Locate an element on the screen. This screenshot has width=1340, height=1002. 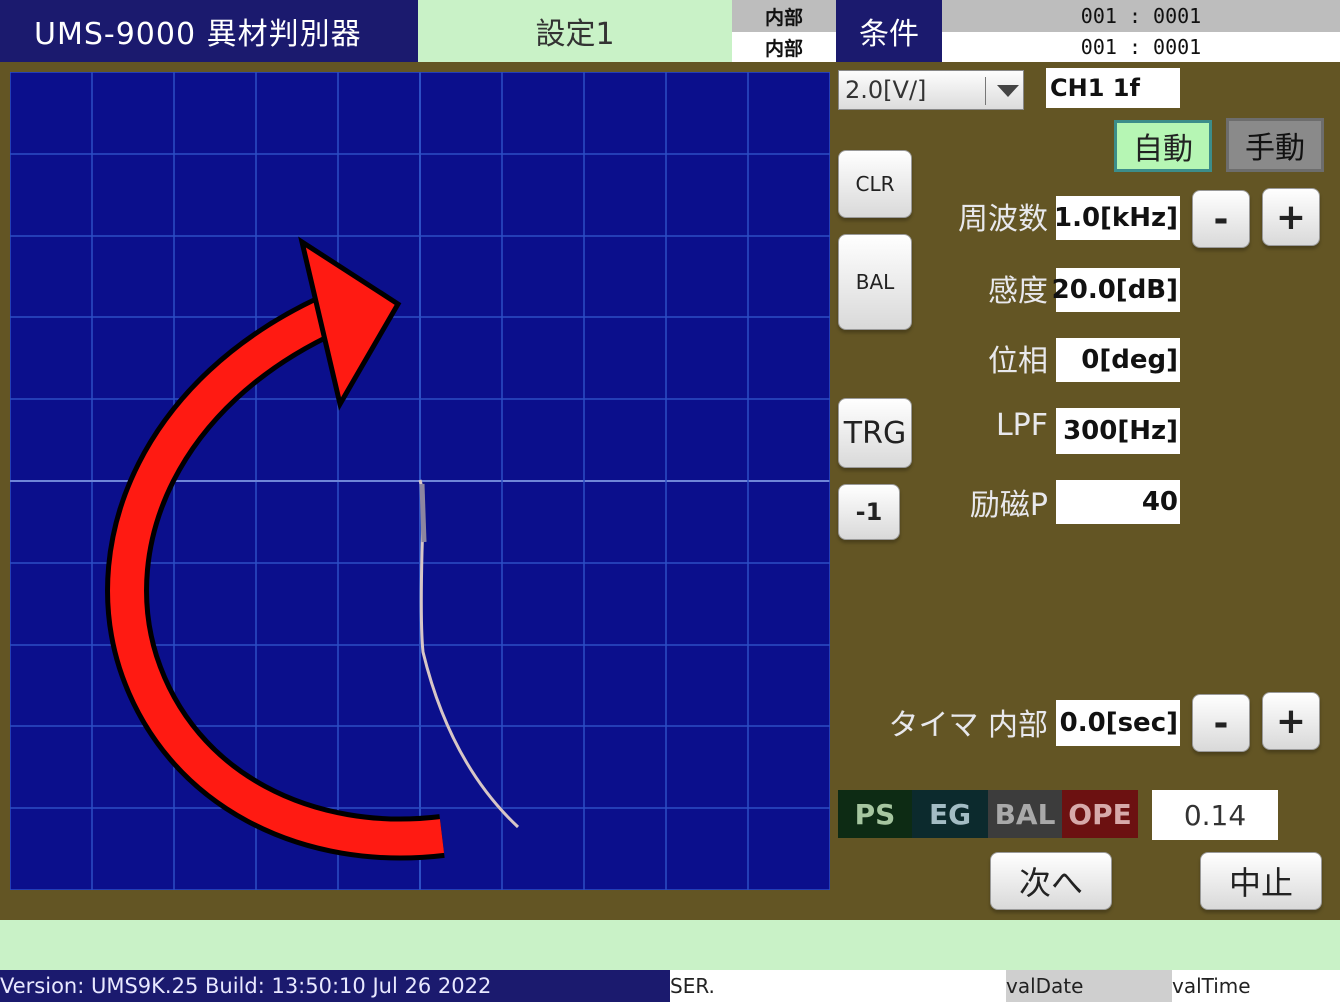
status-ope-indicator: OPE is located at coordinates (1100, 814).